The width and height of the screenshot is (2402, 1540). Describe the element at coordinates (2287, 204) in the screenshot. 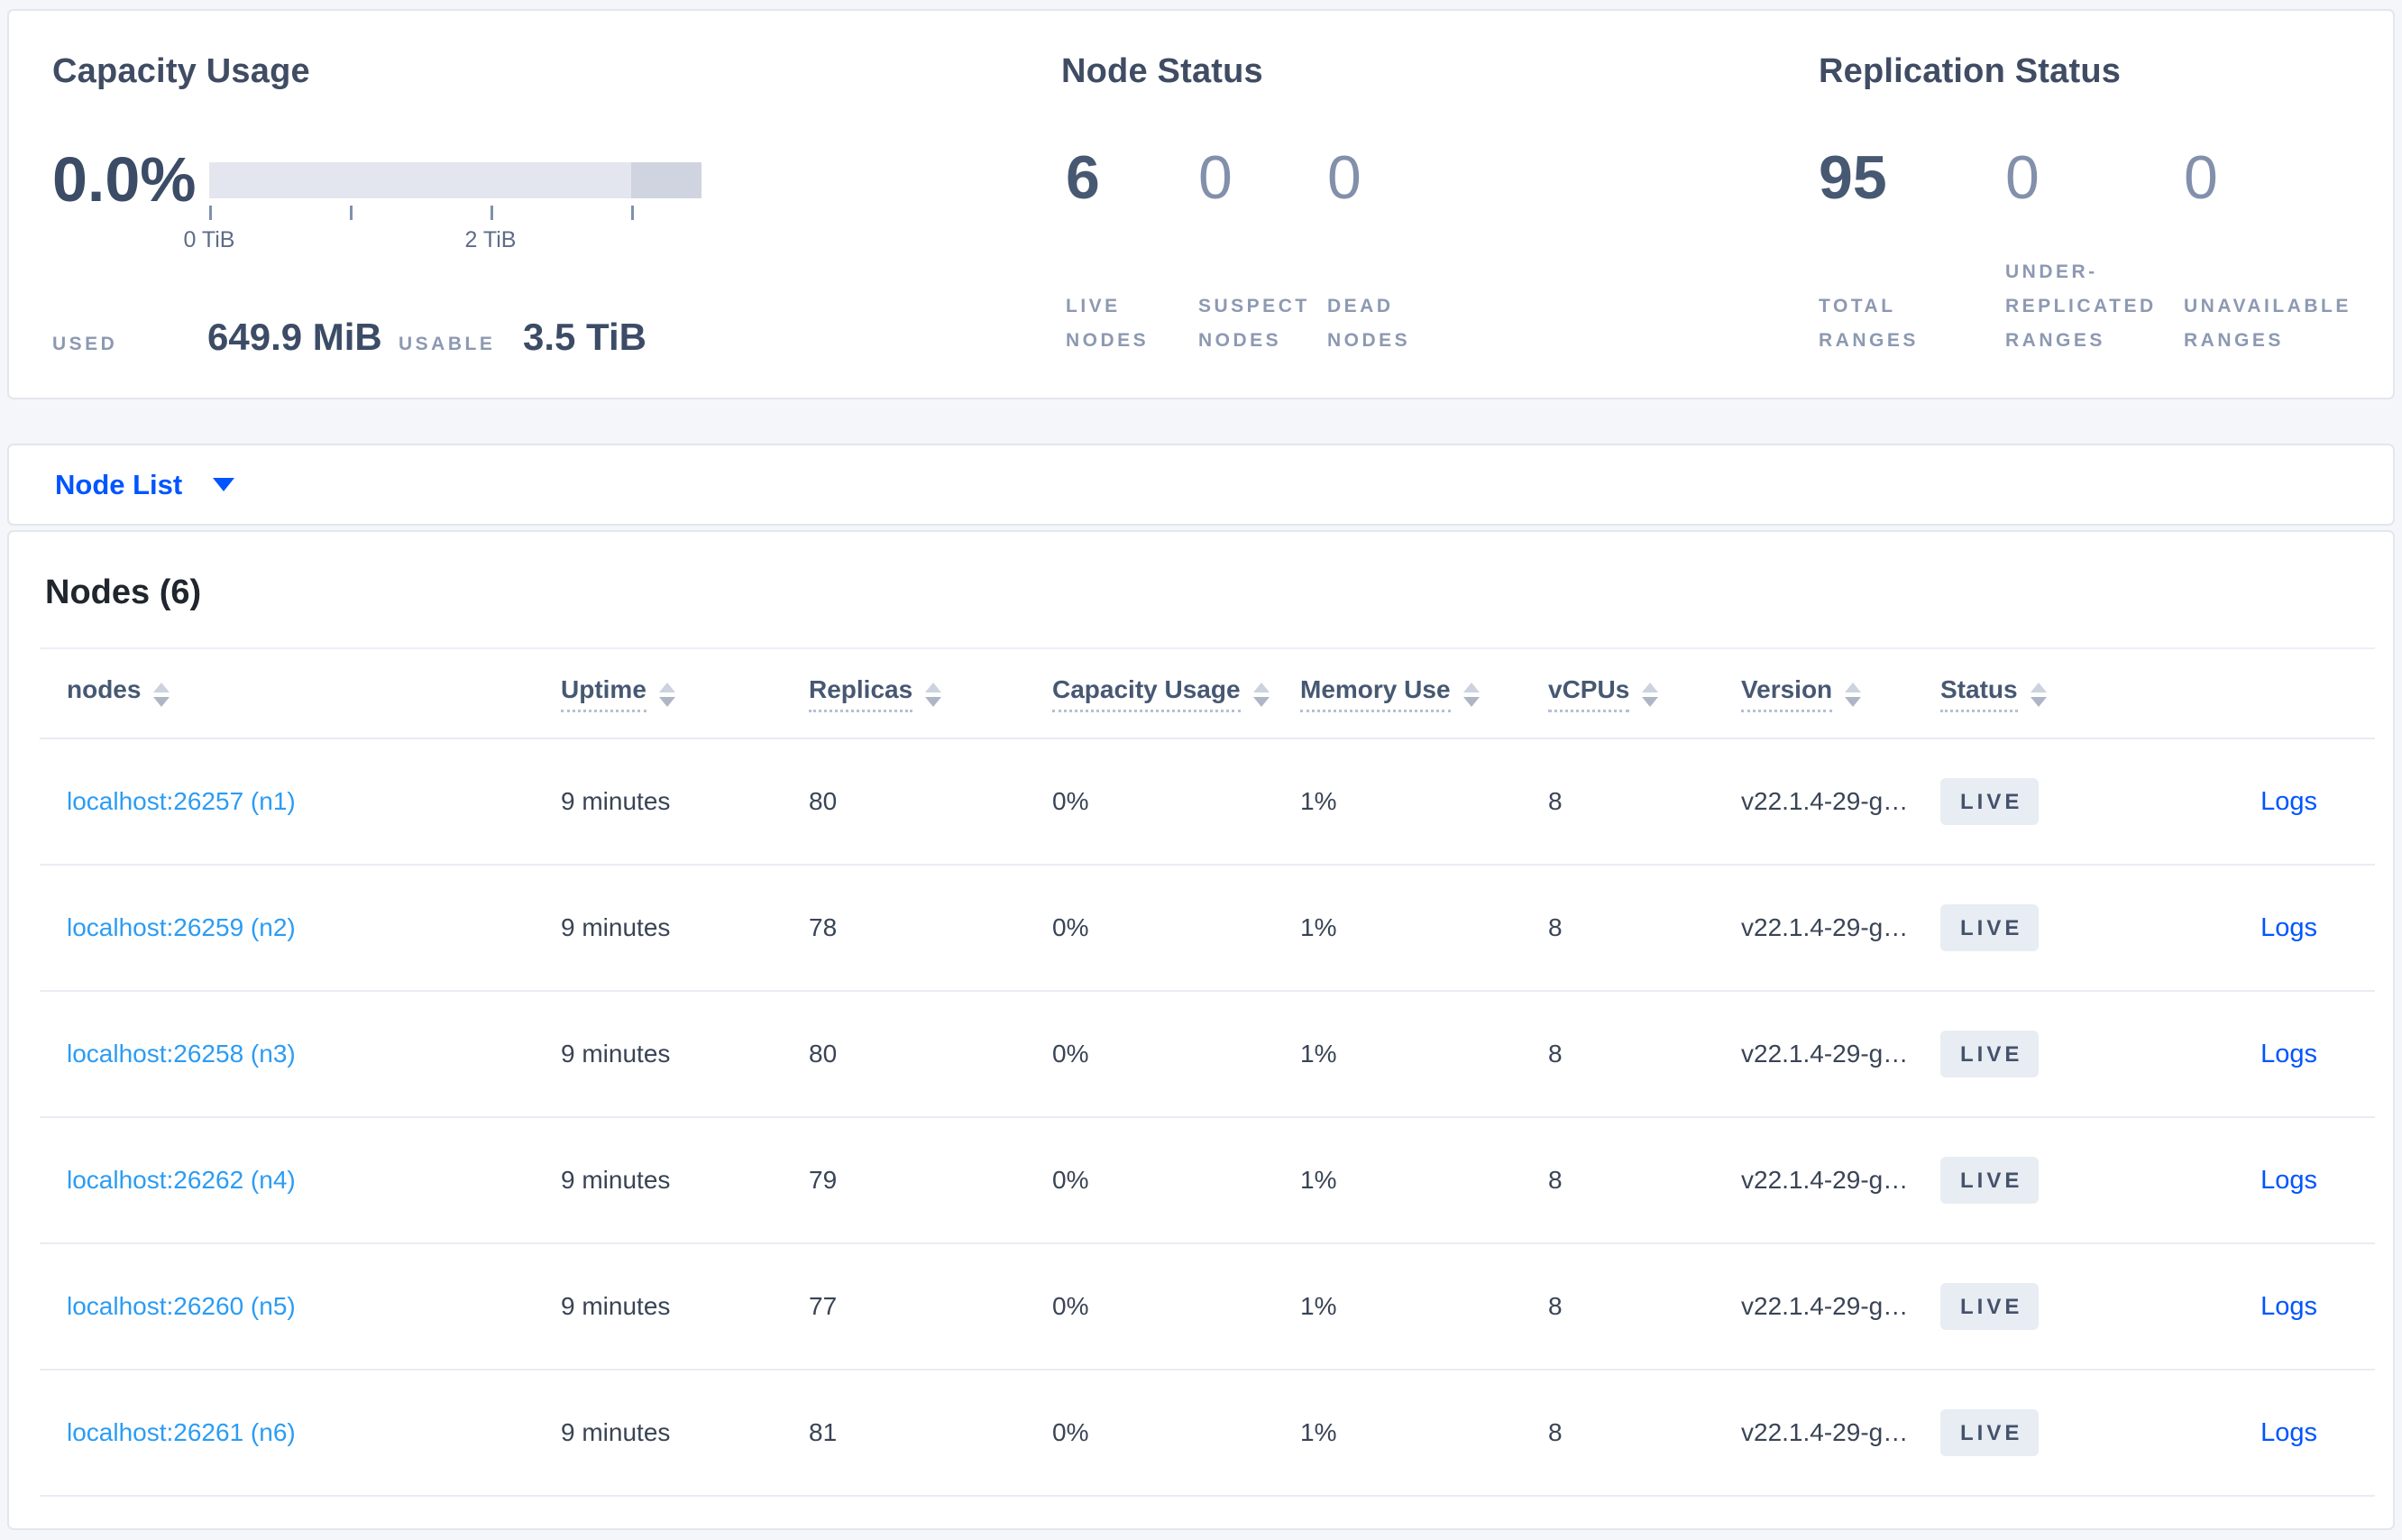

I see `unavailable-ranges-metric: 0 UNAVAILABLE RANGES` at that location.